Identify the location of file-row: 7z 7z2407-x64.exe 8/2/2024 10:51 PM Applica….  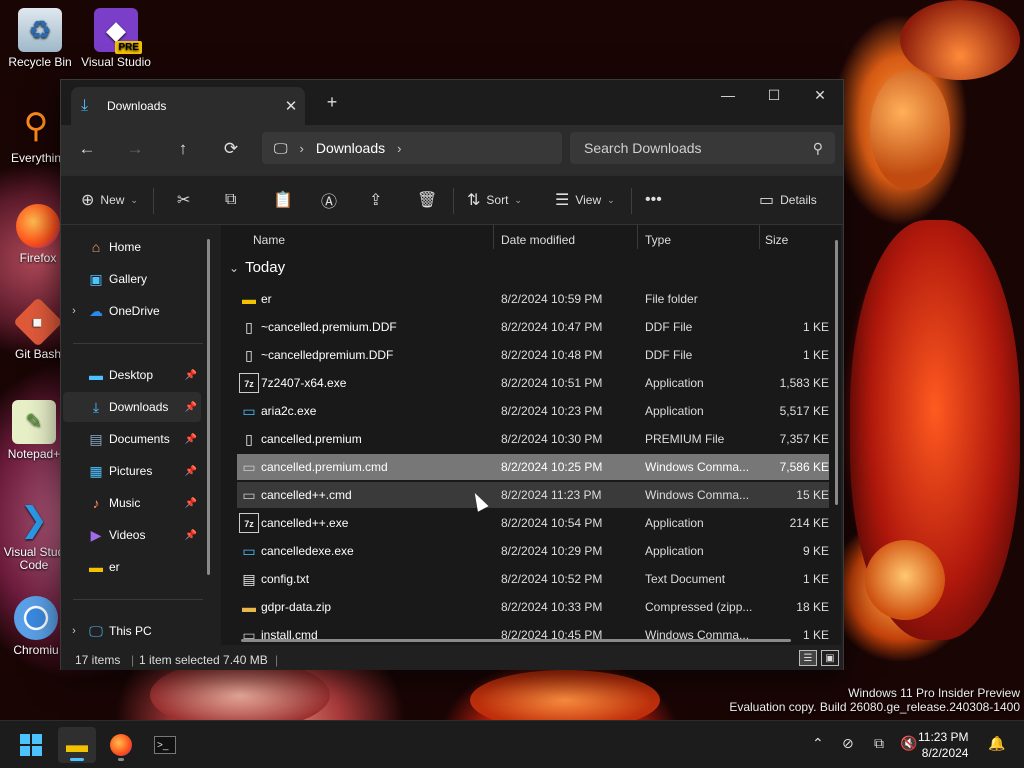
(533, 383).